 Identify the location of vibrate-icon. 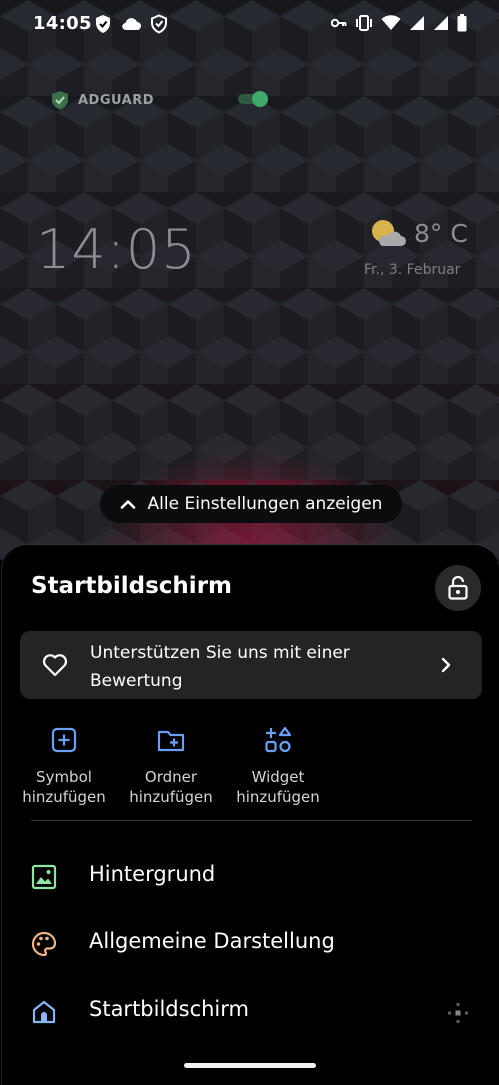
(364, 23).